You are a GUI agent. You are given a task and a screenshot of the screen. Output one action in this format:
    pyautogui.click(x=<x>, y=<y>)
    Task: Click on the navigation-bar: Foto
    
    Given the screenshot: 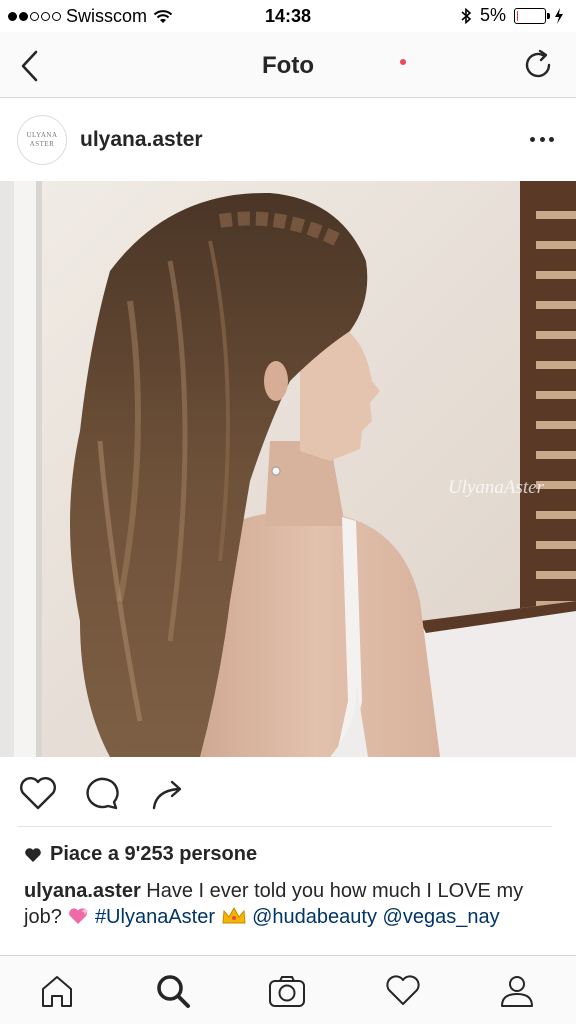 What is the action you would take?
    pyautogui.click(x=288, y=65)
    